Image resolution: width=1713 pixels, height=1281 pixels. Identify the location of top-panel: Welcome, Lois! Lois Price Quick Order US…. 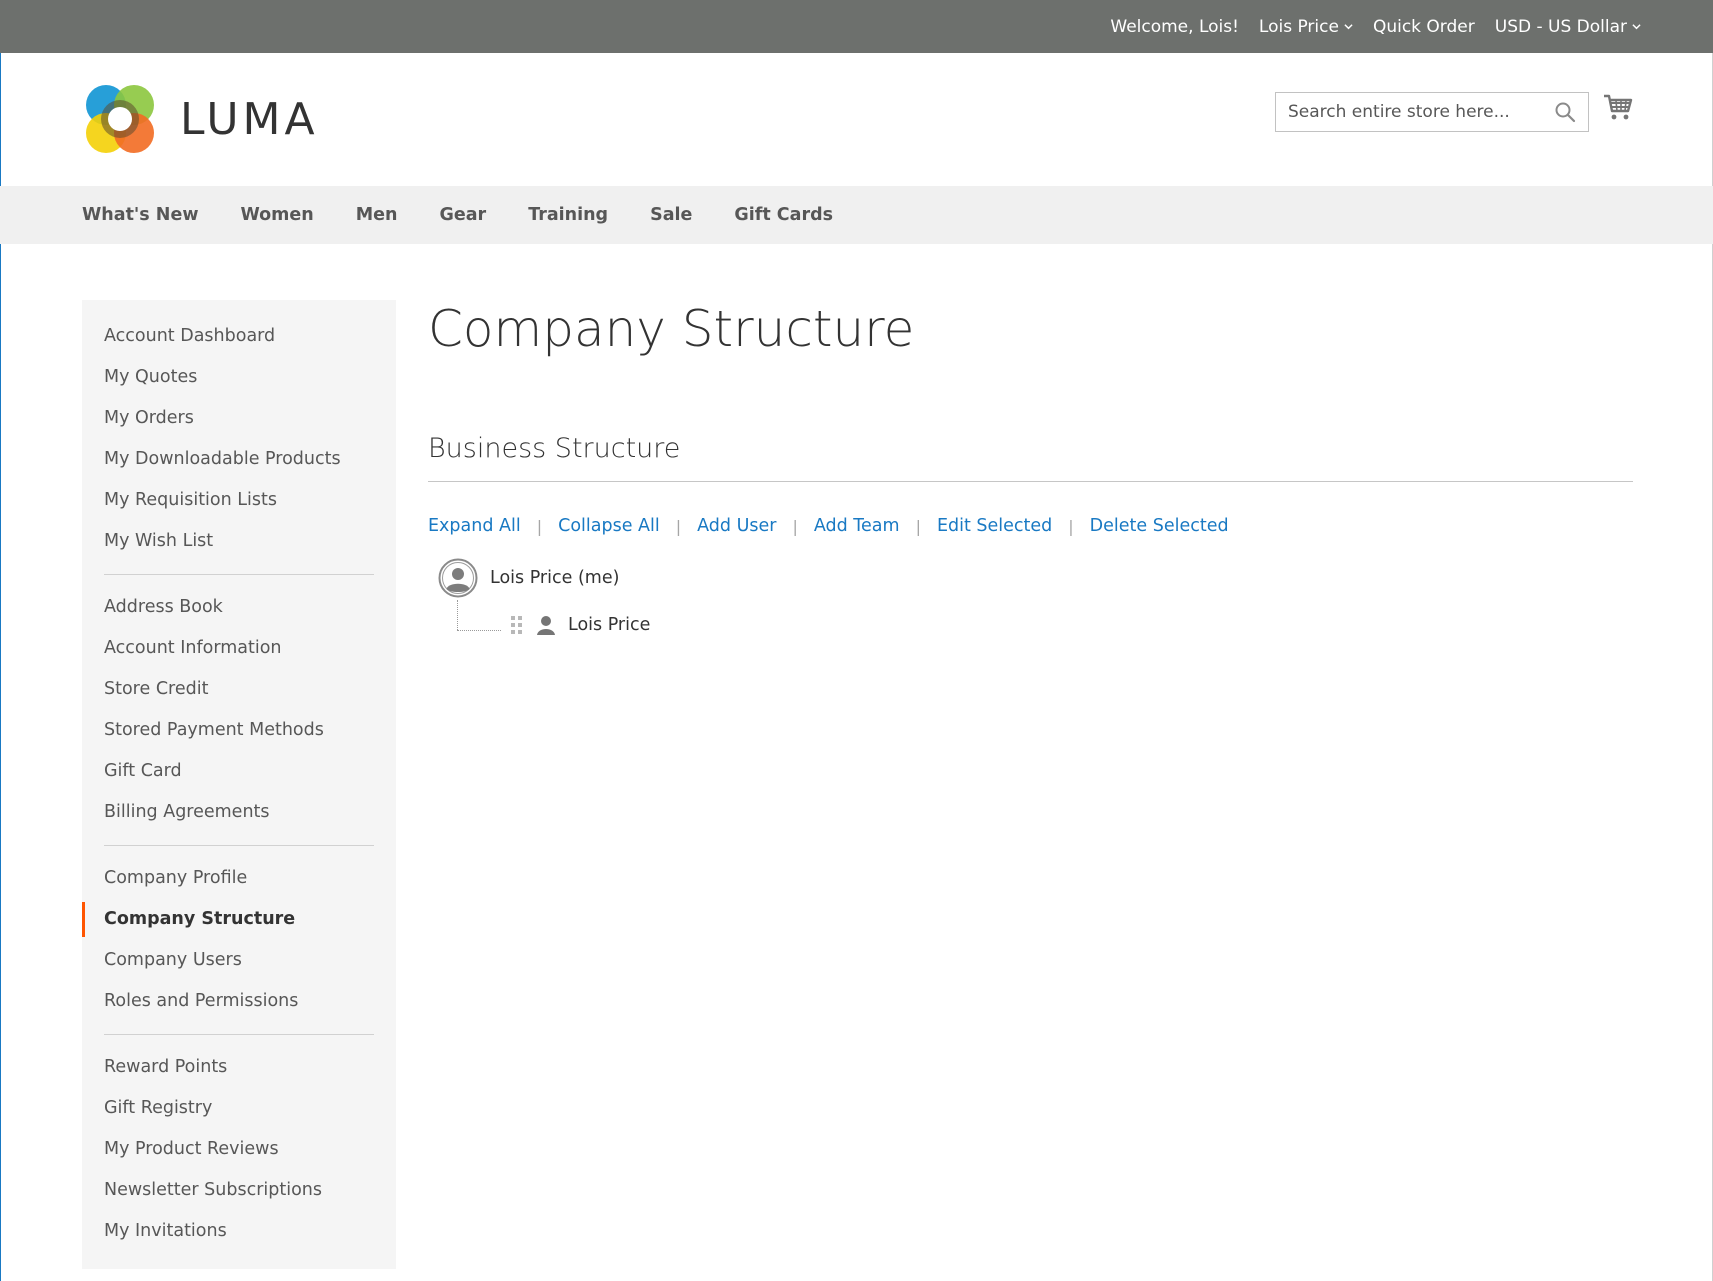
(856, 26).